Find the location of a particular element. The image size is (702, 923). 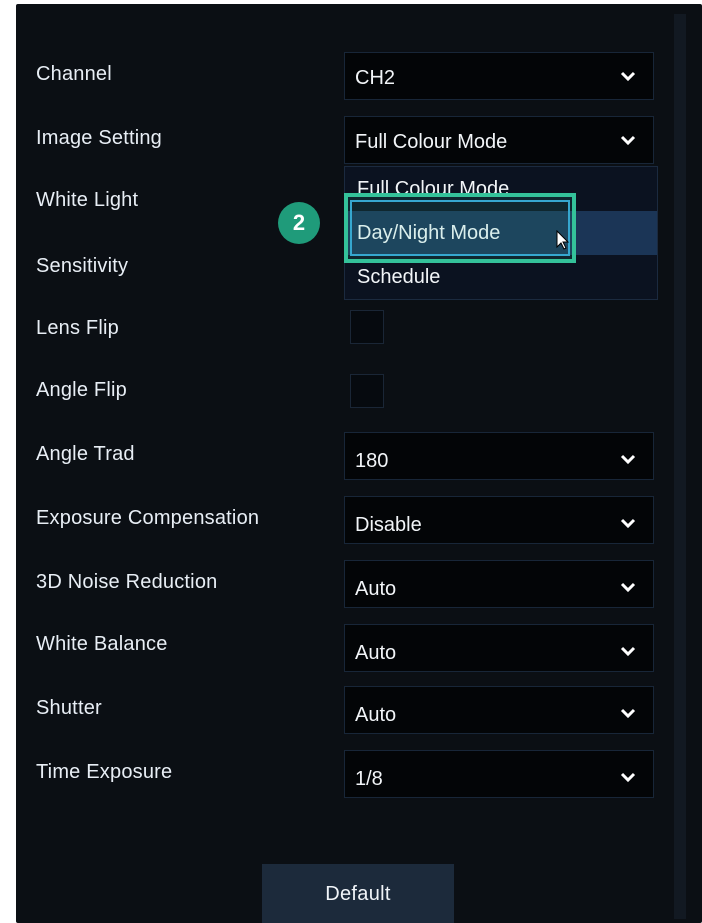

white-balance-select: Auto is located at coordinates (499, 648).